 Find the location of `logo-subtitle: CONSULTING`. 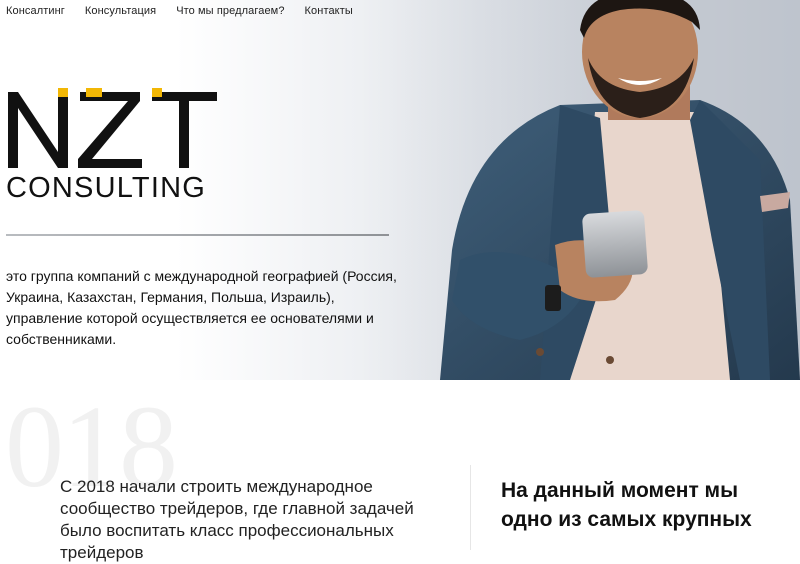

logo-subtitle: CONSULTING is located at coordinates (106, 188).